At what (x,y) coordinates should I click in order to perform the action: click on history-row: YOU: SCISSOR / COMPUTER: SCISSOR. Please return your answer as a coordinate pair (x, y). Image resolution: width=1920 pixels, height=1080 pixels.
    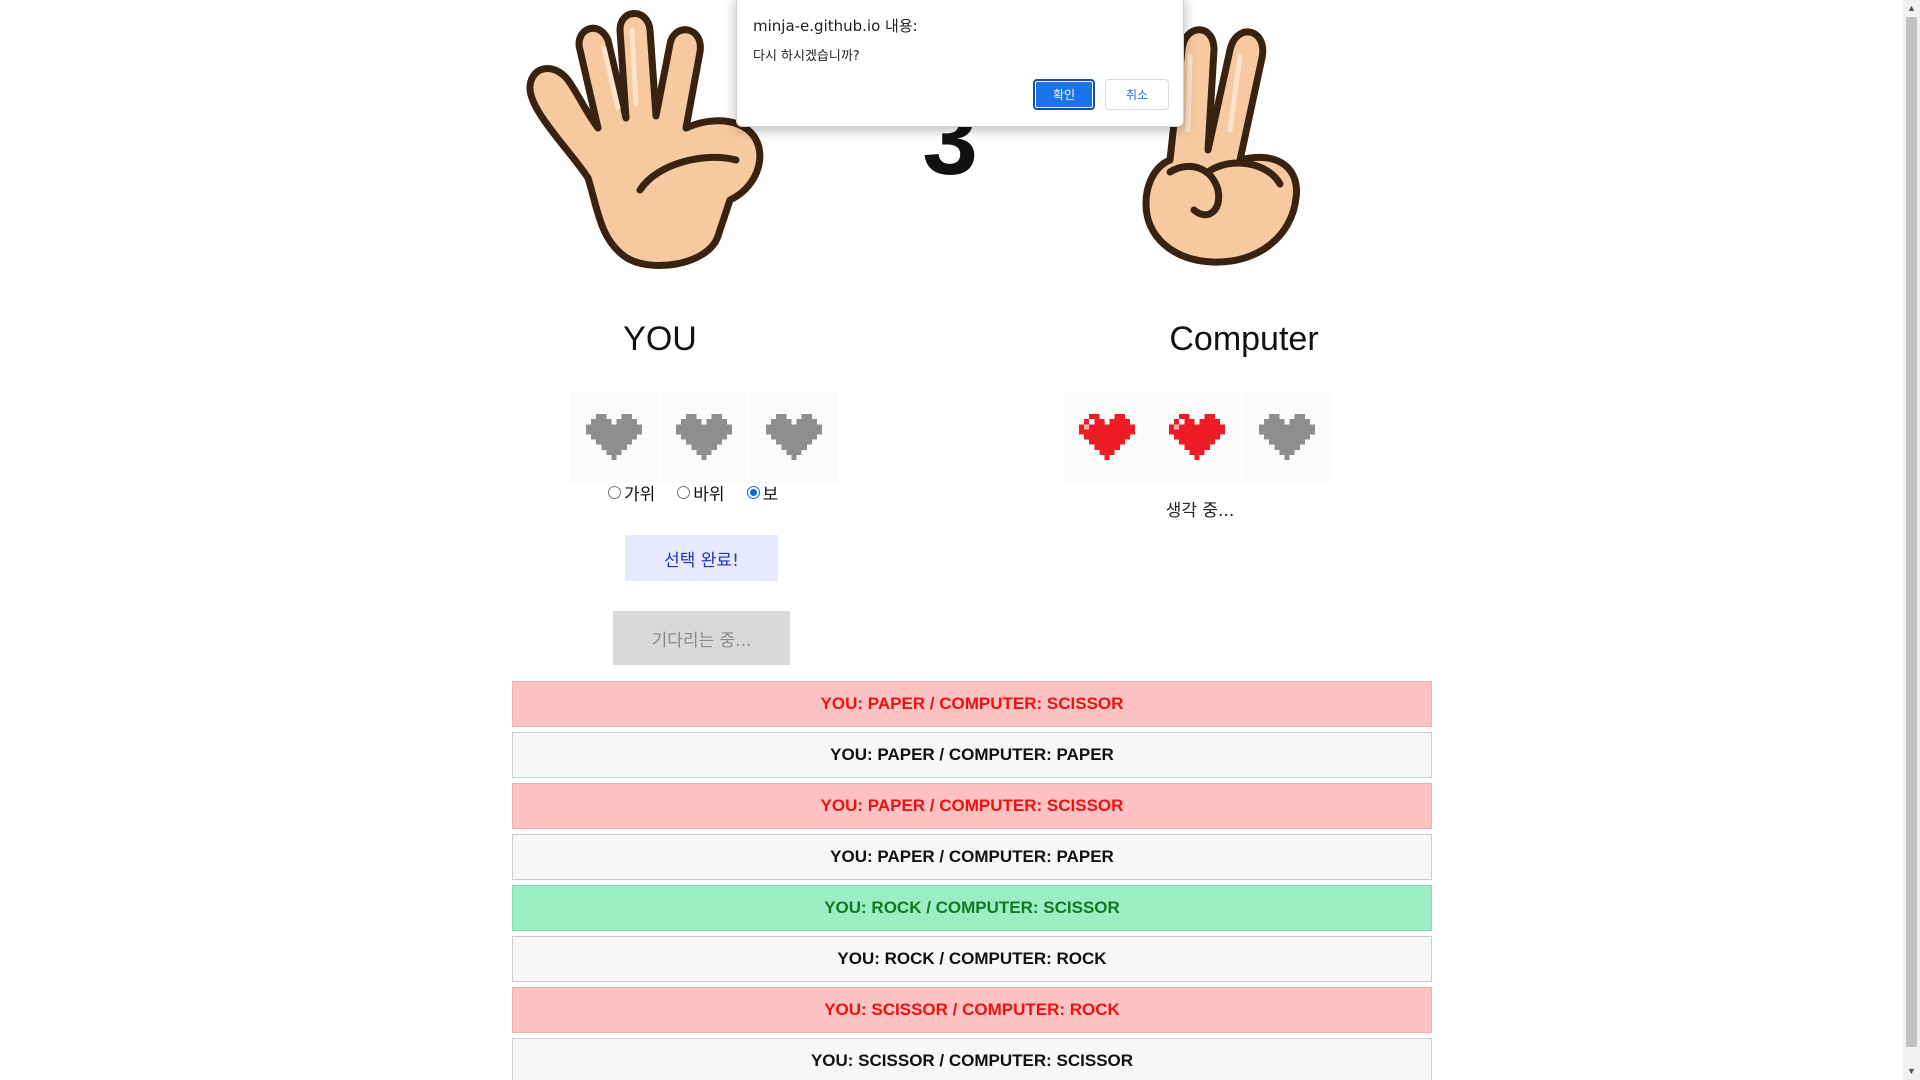
    Looking at the image, I should click on (972, 1059).